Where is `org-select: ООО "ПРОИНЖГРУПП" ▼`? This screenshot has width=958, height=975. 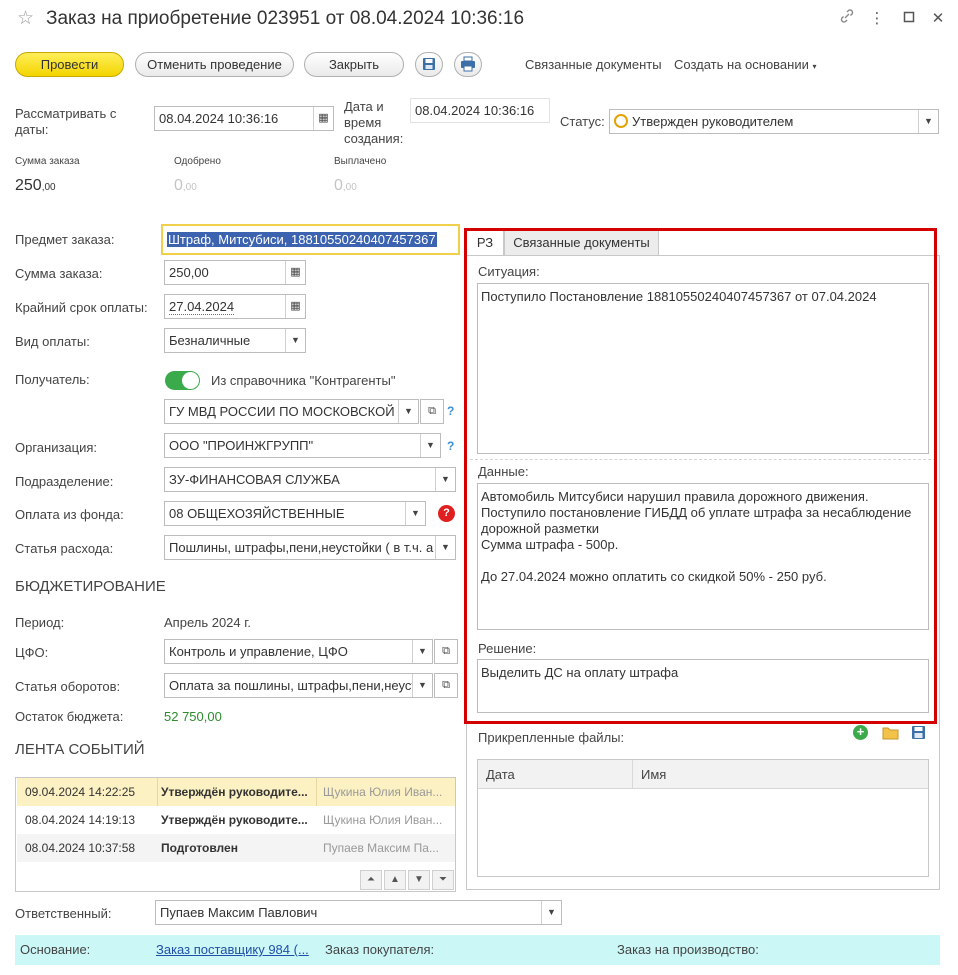
org-select: ООО "ПРОИНЖГРУПП" ▼ is located at coordinates (302, 445).